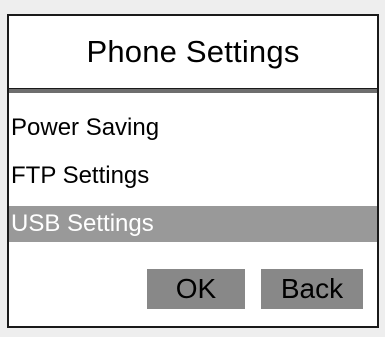 The width and height of the screenshot is (385, 337). What do you see at coordinates (196, 289) in the screenshot?
I see `ok-button: OK` at bounding box center [196, 289].